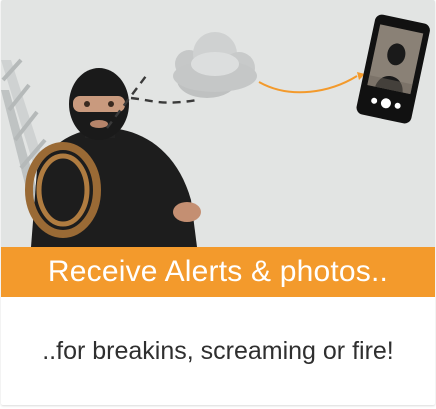 Image resolution: width=436 pixels, height=409 pixels. Describe the element at coordinates (218, 351) in the screenshot. I see `card-subtitle: ..for breakins, screaming or fire!` at that location.